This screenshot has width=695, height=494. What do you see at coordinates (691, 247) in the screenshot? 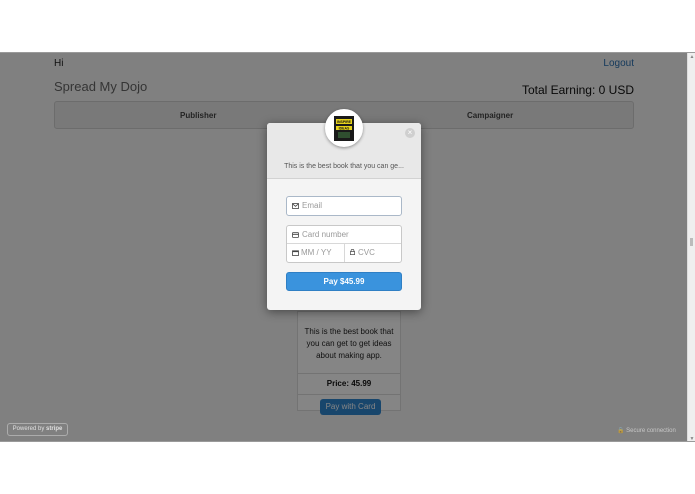
I see `vertical-scrollbar: ▲ ▼` at bounding box center [691, 247].